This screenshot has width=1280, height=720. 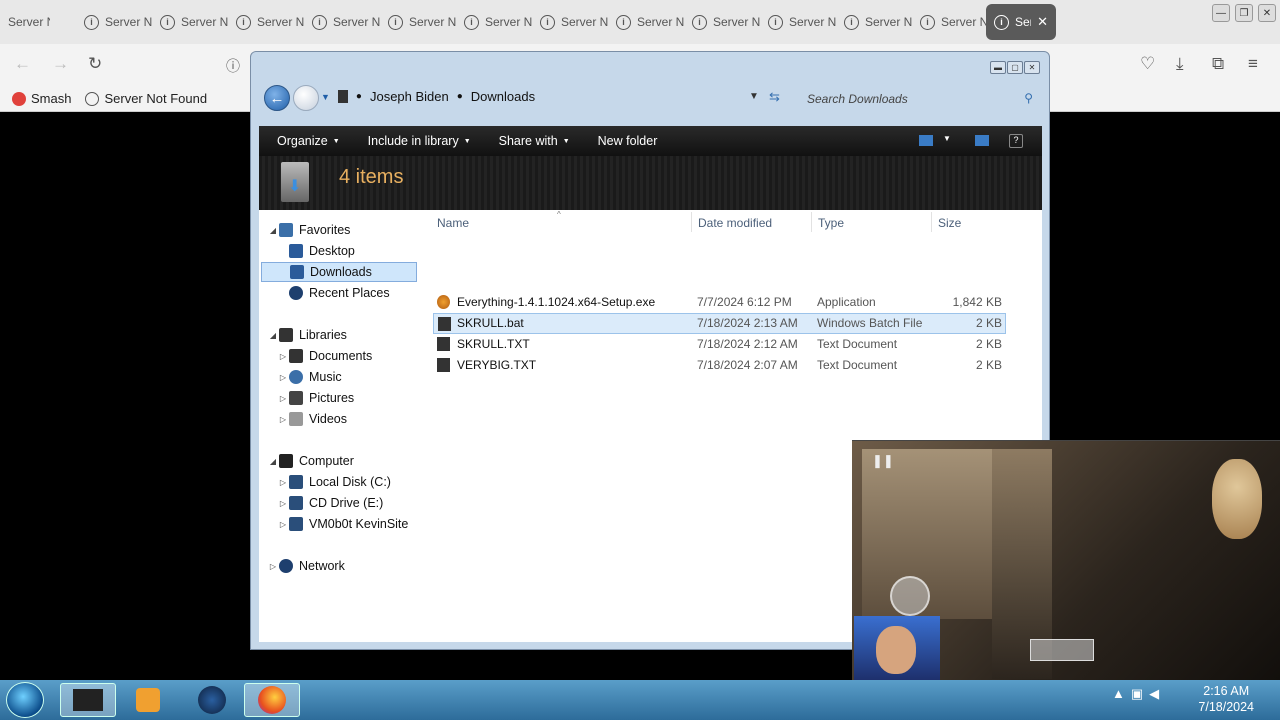 I want to click on nav-desktop: Desktop, so click(x=322, y=251).